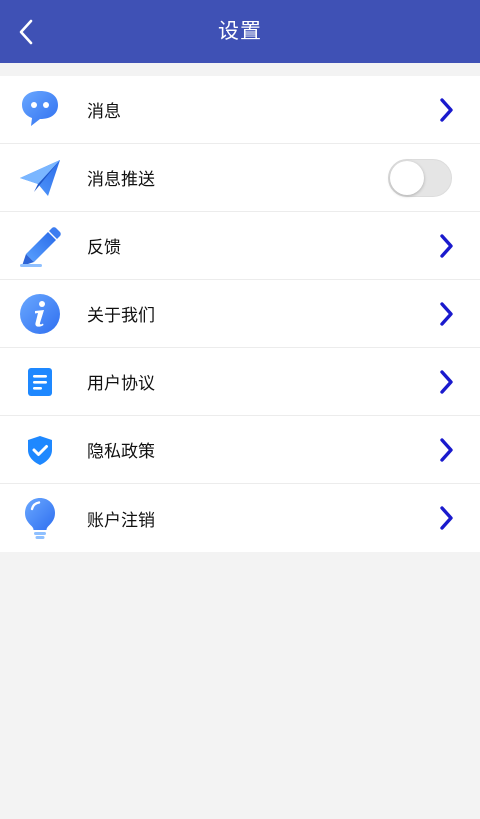  Describe the element at coordinates (240, 110) in the screenshot. I see `settings-item-messages: 消息` at that location.